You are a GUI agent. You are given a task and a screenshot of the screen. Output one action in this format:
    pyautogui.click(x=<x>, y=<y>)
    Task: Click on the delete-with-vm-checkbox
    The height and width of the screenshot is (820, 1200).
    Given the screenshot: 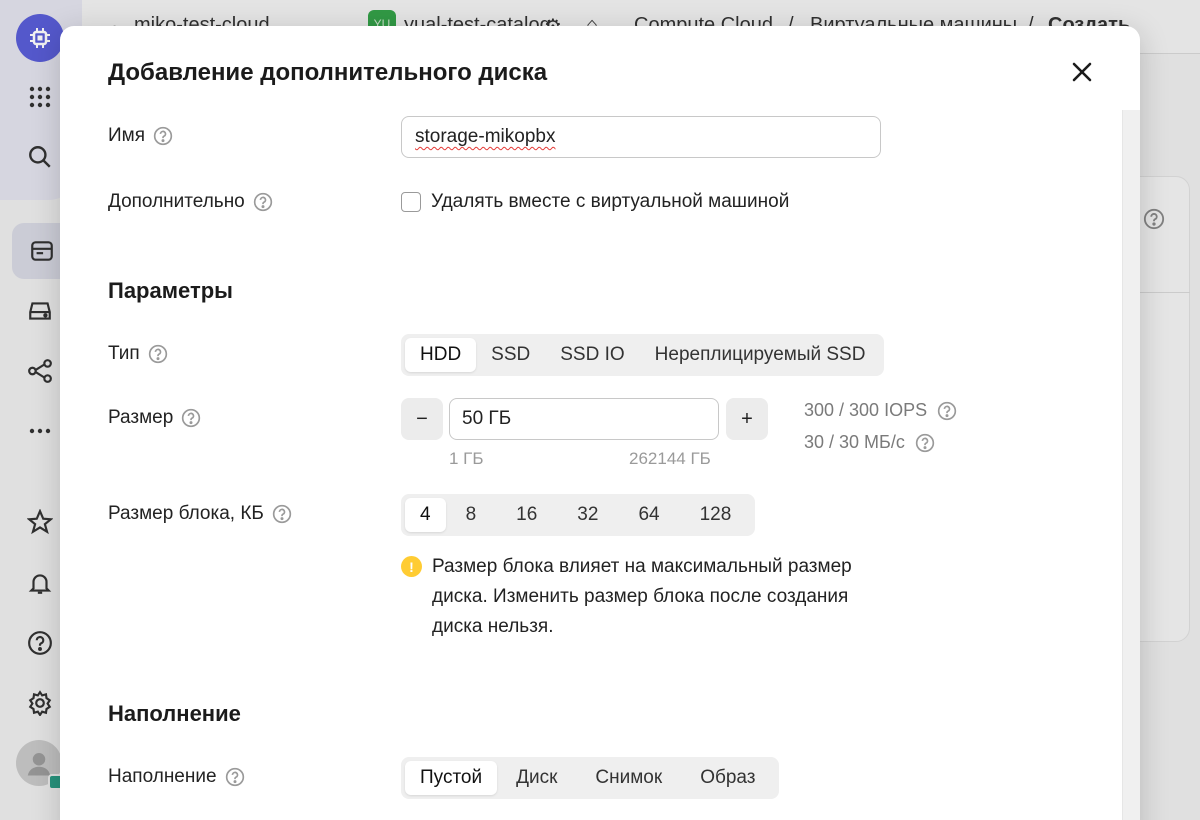 What is the action you would take?
    pyautogui.click(x=411, y=202)
    